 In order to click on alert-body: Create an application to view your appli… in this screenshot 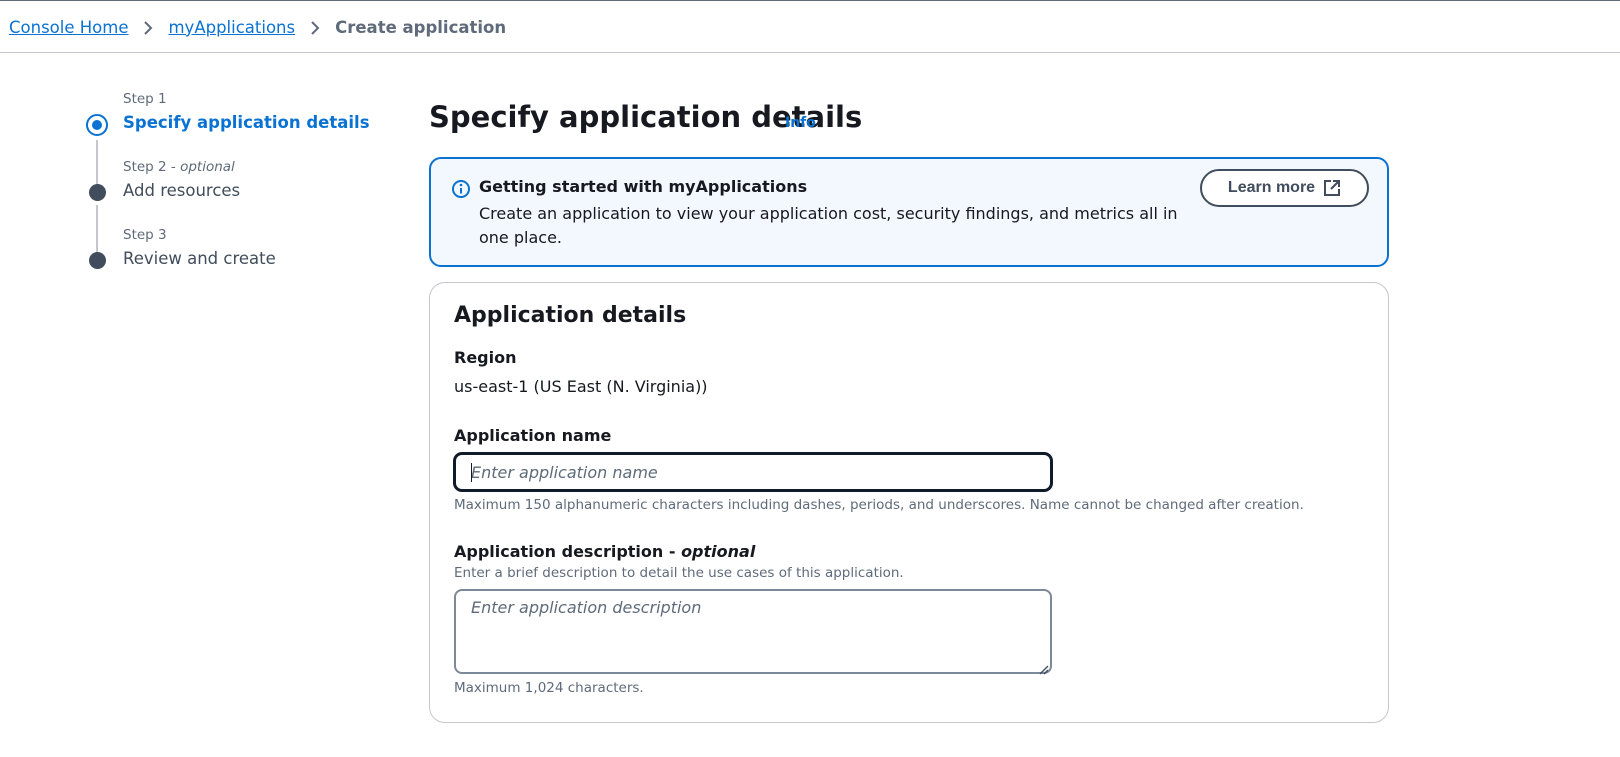, I will do `click(828, 225)`.